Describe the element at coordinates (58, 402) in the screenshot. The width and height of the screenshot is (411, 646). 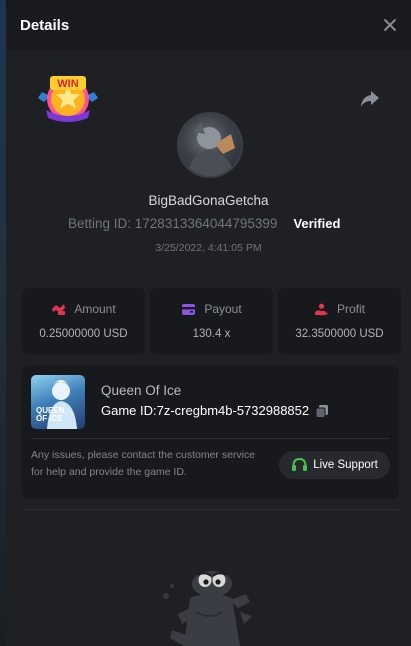
I see `game-thumbnail: QUEEN OF ICE` at that location.